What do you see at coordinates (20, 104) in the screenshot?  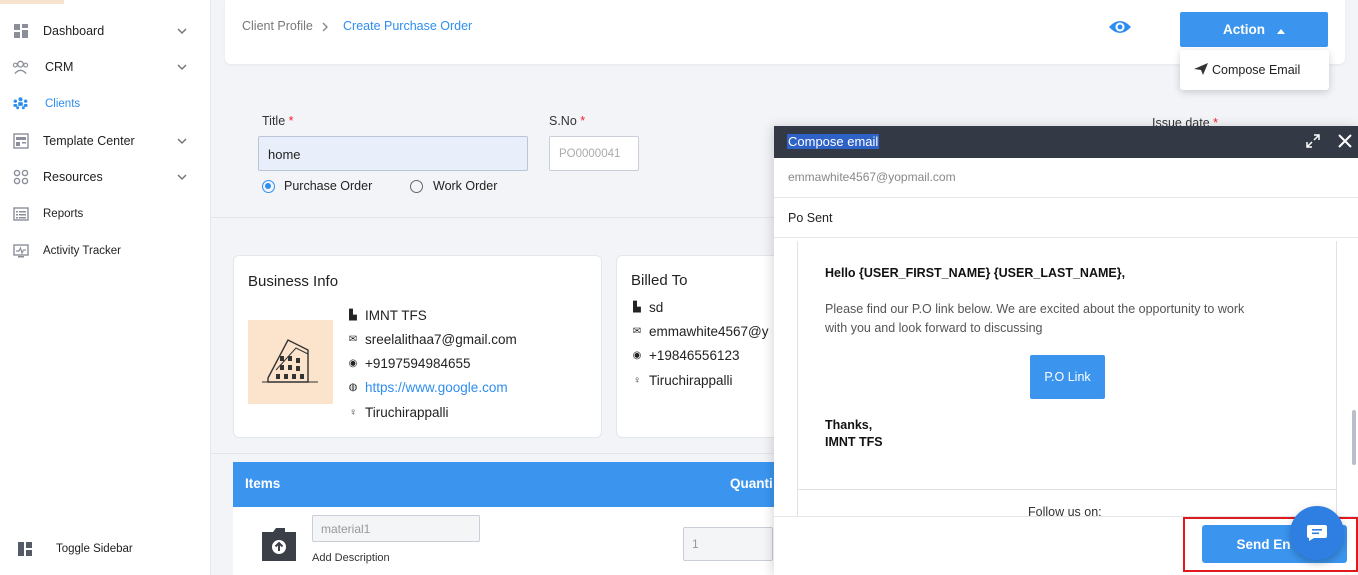 I see `clients-icon` at bounding box center [20, 104].